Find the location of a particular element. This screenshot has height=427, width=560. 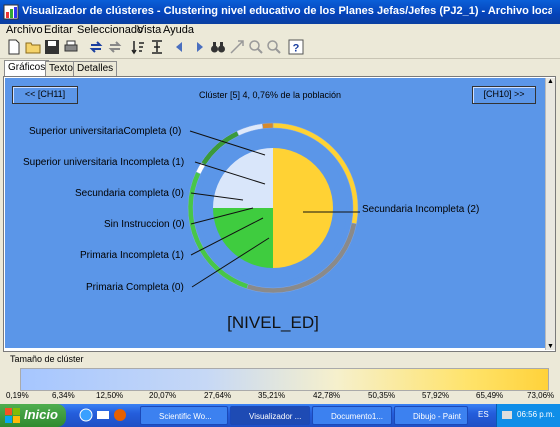

prev-cluster-button: << [CH11] is located at coordinates (45, 95).